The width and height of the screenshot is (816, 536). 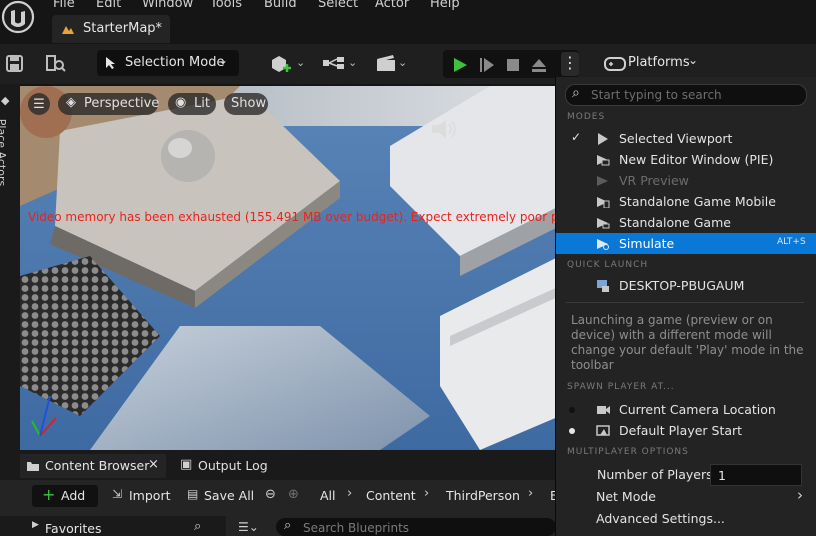 What do you see at coordinates (586, 117) in the screenshot?
I see `modes-header: MODES` at bounding box center [586, 117].